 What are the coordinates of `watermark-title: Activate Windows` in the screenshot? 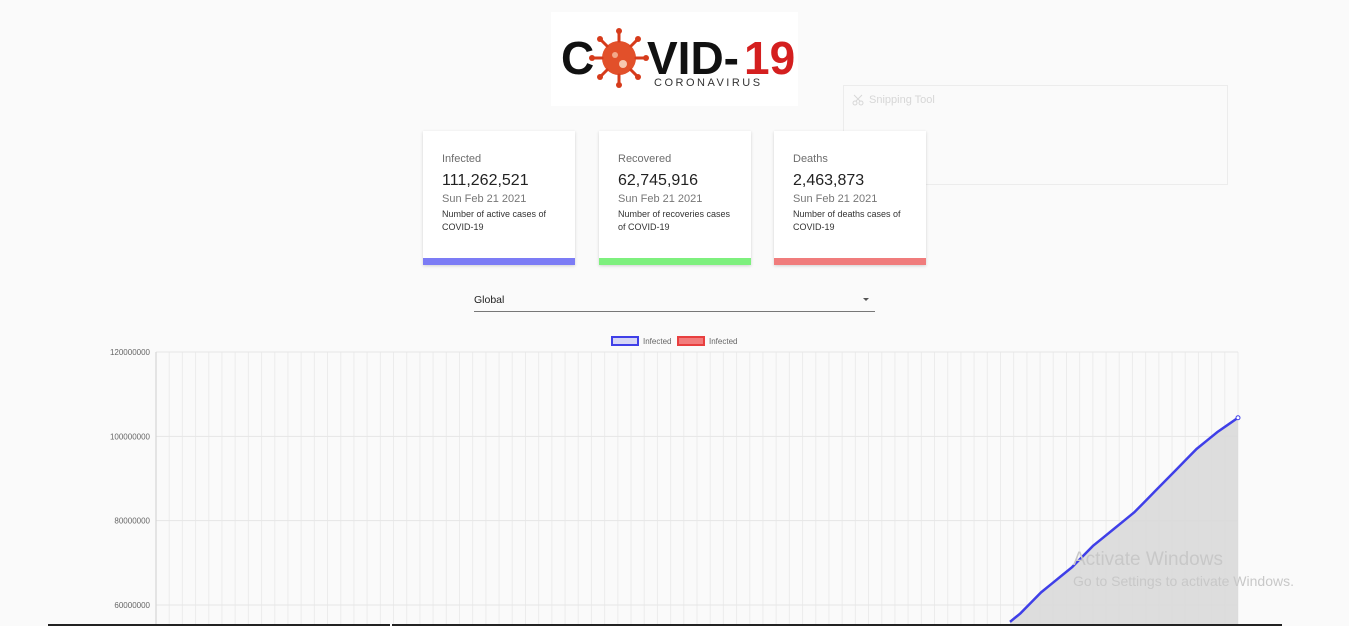 It's located at (1148, 559).